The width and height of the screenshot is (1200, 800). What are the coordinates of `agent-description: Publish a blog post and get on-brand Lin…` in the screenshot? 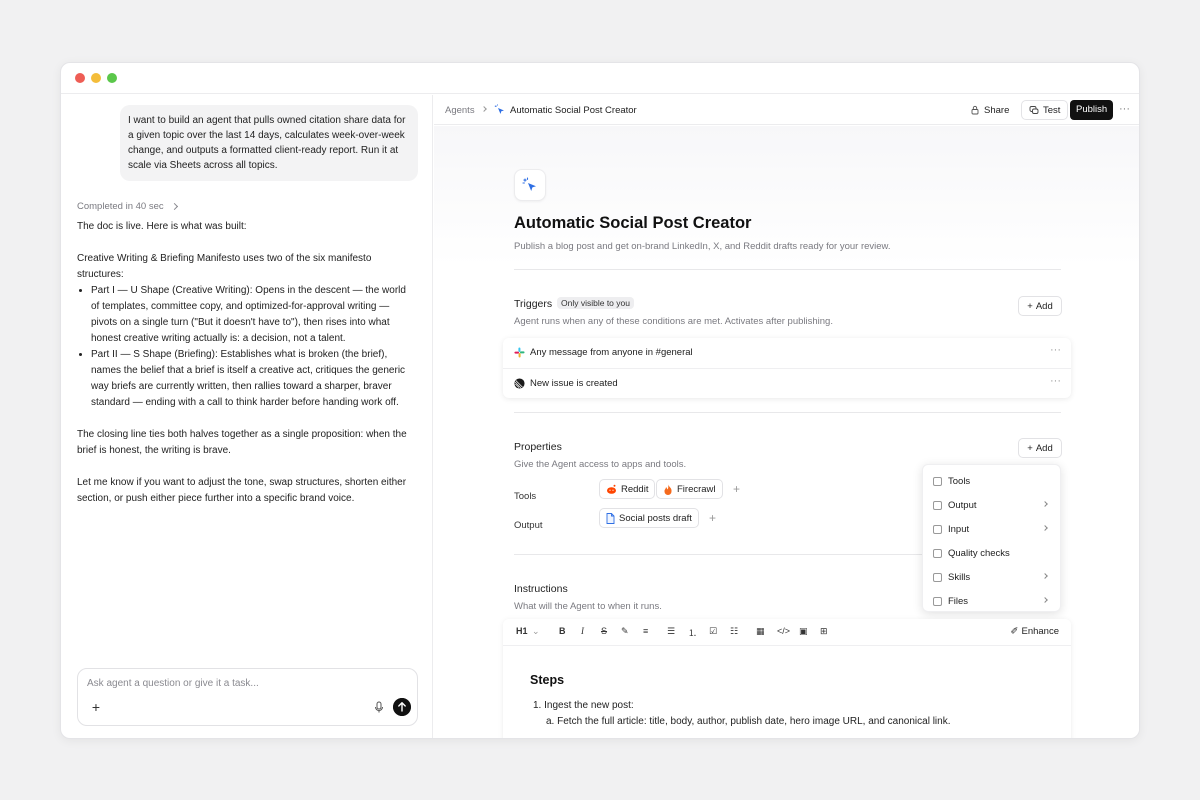 It's located at (702, 246).